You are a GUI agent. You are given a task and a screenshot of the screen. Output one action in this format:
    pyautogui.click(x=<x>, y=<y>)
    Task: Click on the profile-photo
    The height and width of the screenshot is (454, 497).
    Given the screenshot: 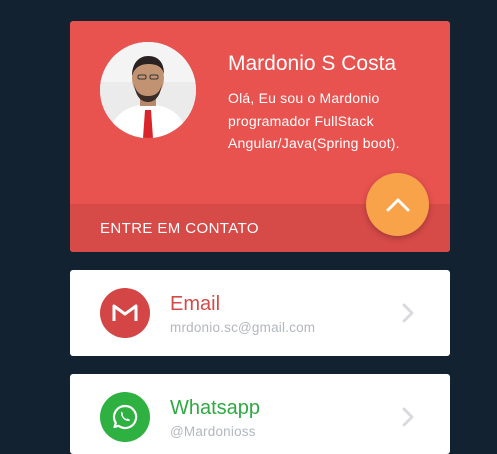 What is the action you would take?
    pyautogui.click(x=148, y=90)
    